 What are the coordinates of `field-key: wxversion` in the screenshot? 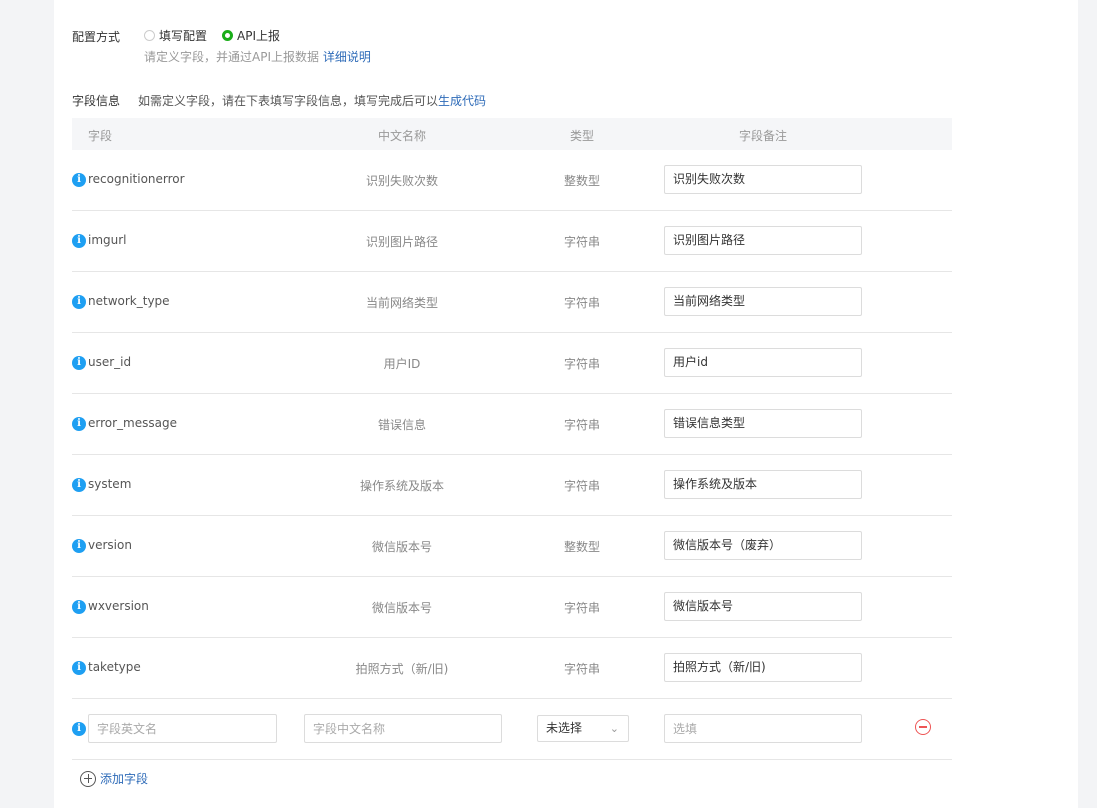 It's located at (118, 606).